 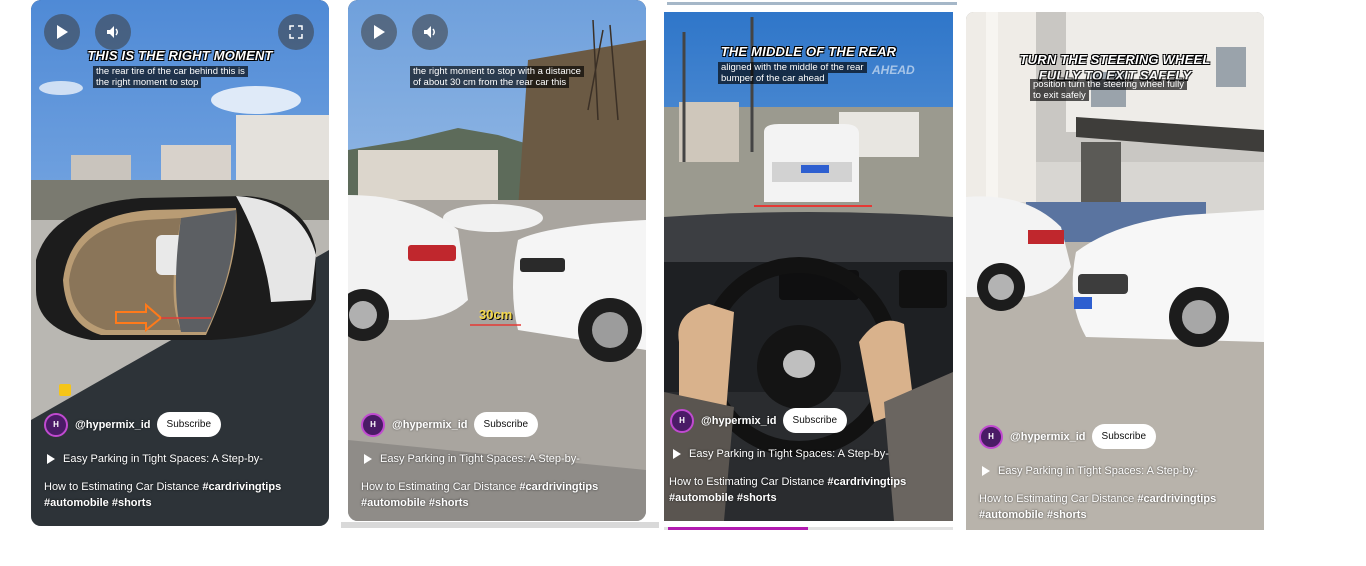 What do you see at coordinates (812, 3) in the screenshot?
I see `progress-strip` at bounding box center [812, 3].